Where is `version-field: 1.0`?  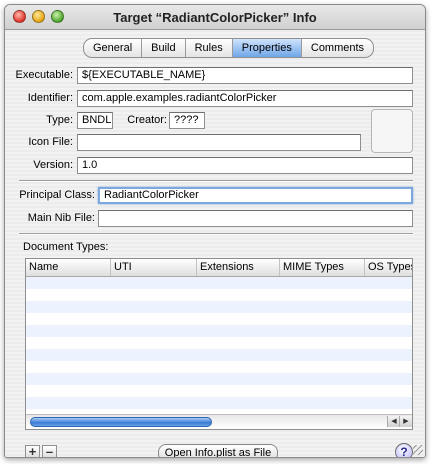 version-field: 1.0 is located at coordinates (245, 165).